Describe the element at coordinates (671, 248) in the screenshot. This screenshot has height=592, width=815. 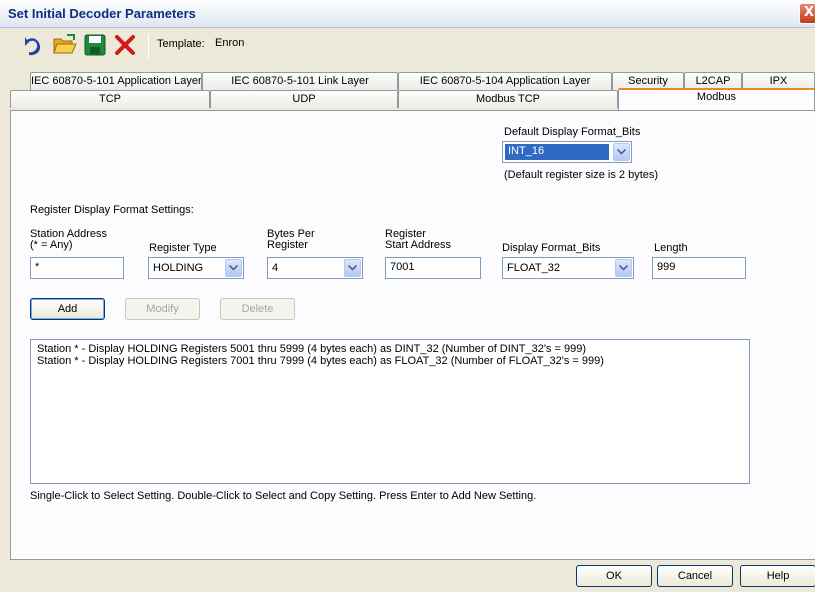
I see `length-label: Length` at that location.